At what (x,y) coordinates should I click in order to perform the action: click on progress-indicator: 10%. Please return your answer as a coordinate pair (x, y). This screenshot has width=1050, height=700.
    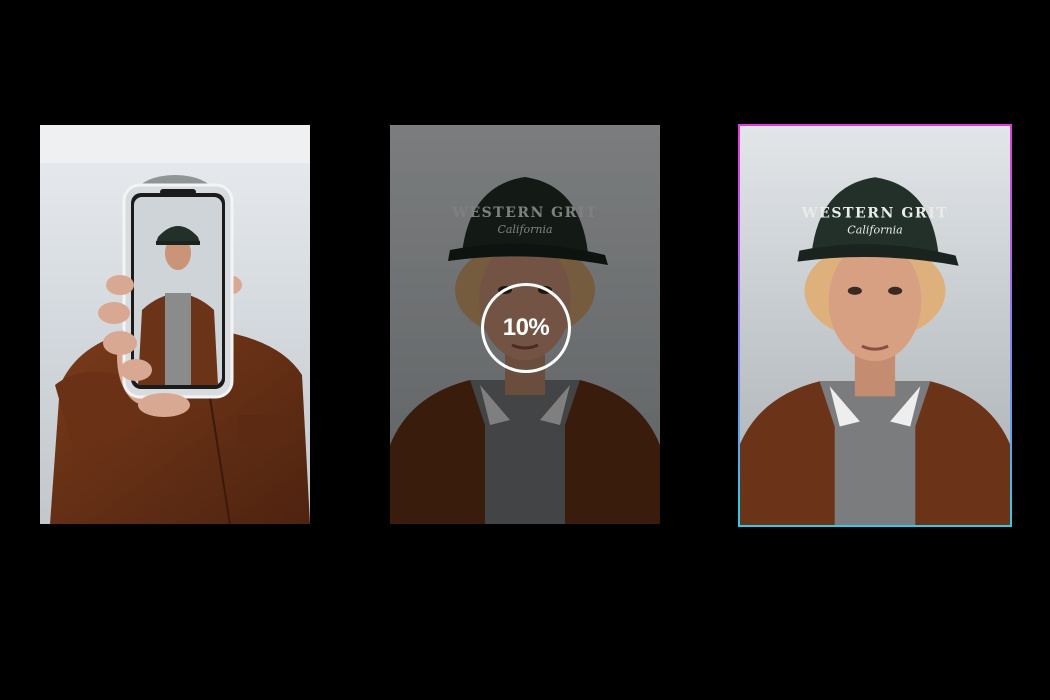
    Looking at the image, I should click on (526, 328).